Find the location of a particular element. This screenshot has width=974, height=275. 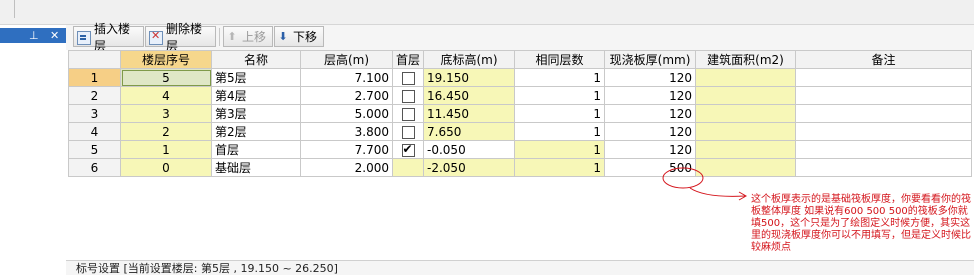

cell-floor-seq: 3 is located at coordinates (166, 113).